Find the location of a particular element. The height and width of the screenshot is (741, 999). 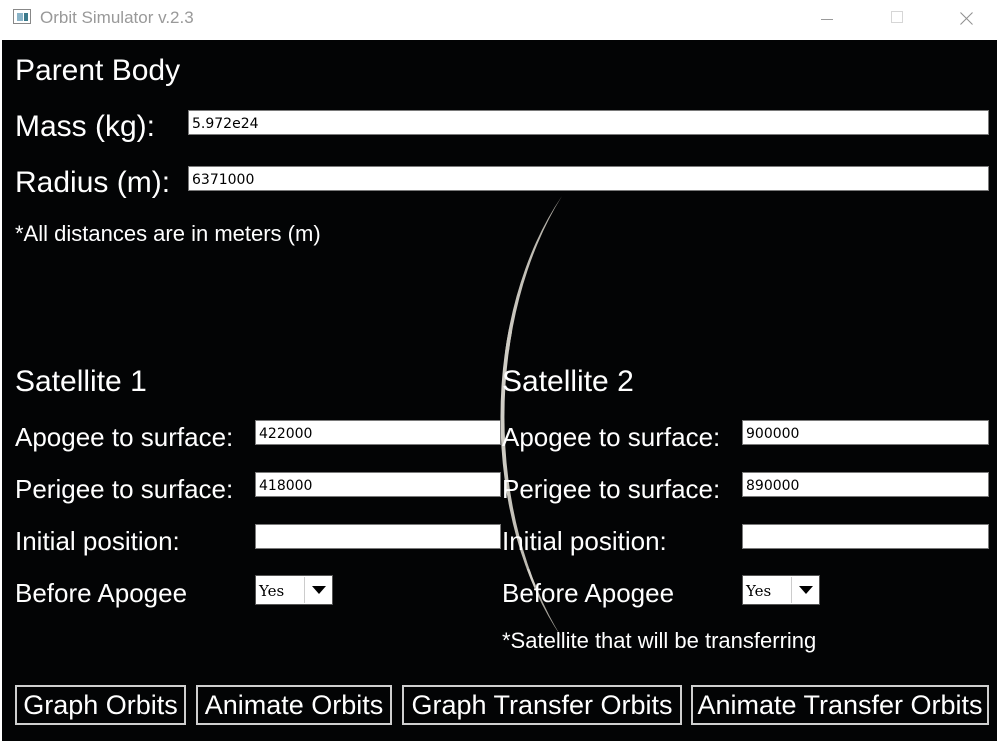

satellite2-before-apogee-value: Yes is located at coordinates (759, 591).